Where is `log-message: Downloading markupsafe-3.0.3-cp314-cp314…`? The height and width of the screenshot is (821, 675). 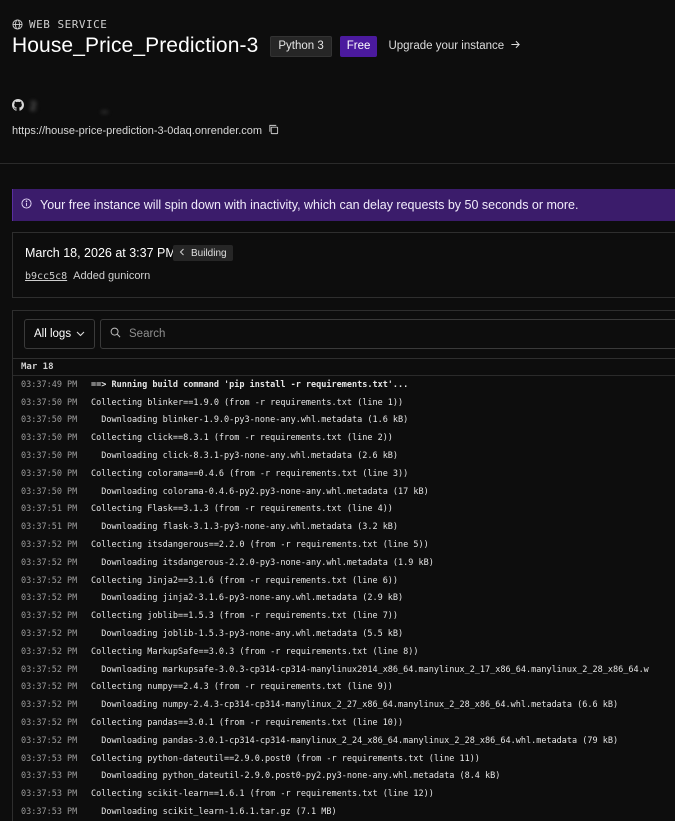 log-message: Downloading markupsafe-3.0.3-cp314-cp314… is located at coordinates (370, 669).